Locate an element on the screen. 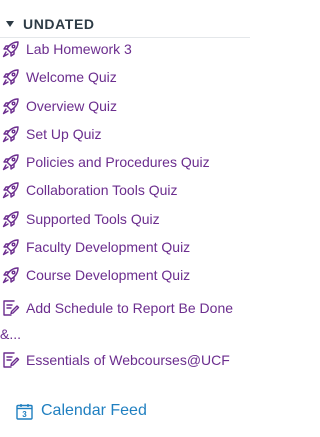 The height and width of the screenshot is (437, 320). item-label: Overview Quiz is located at coordinates (72, 105).